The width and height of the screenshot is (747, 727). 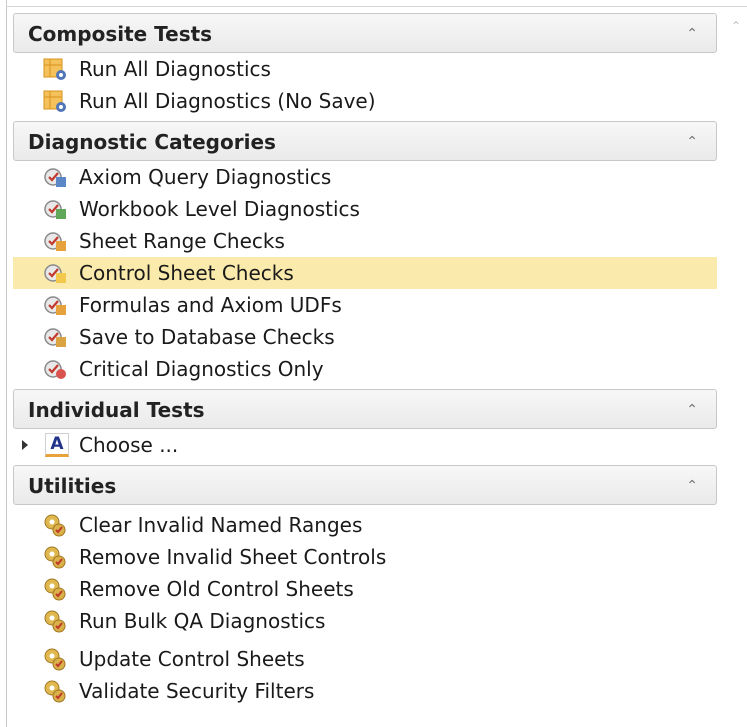 What do you see at coordinates (152, 142) in the screenshot?
I see `section-title: Diagnostic Categories` at bounding box center [152, 142].